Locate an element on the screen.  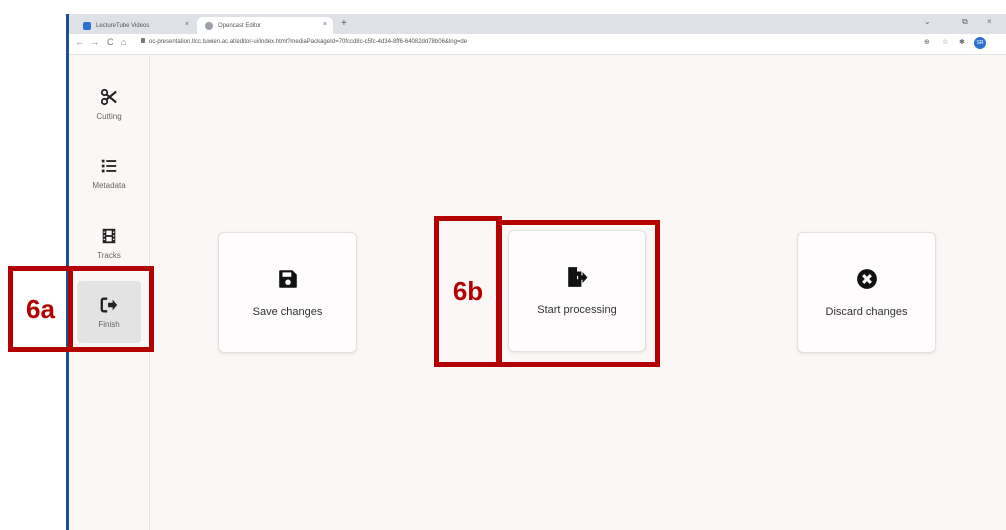
sidebar-item-label: Metadata is located at coordinates (109, 185).